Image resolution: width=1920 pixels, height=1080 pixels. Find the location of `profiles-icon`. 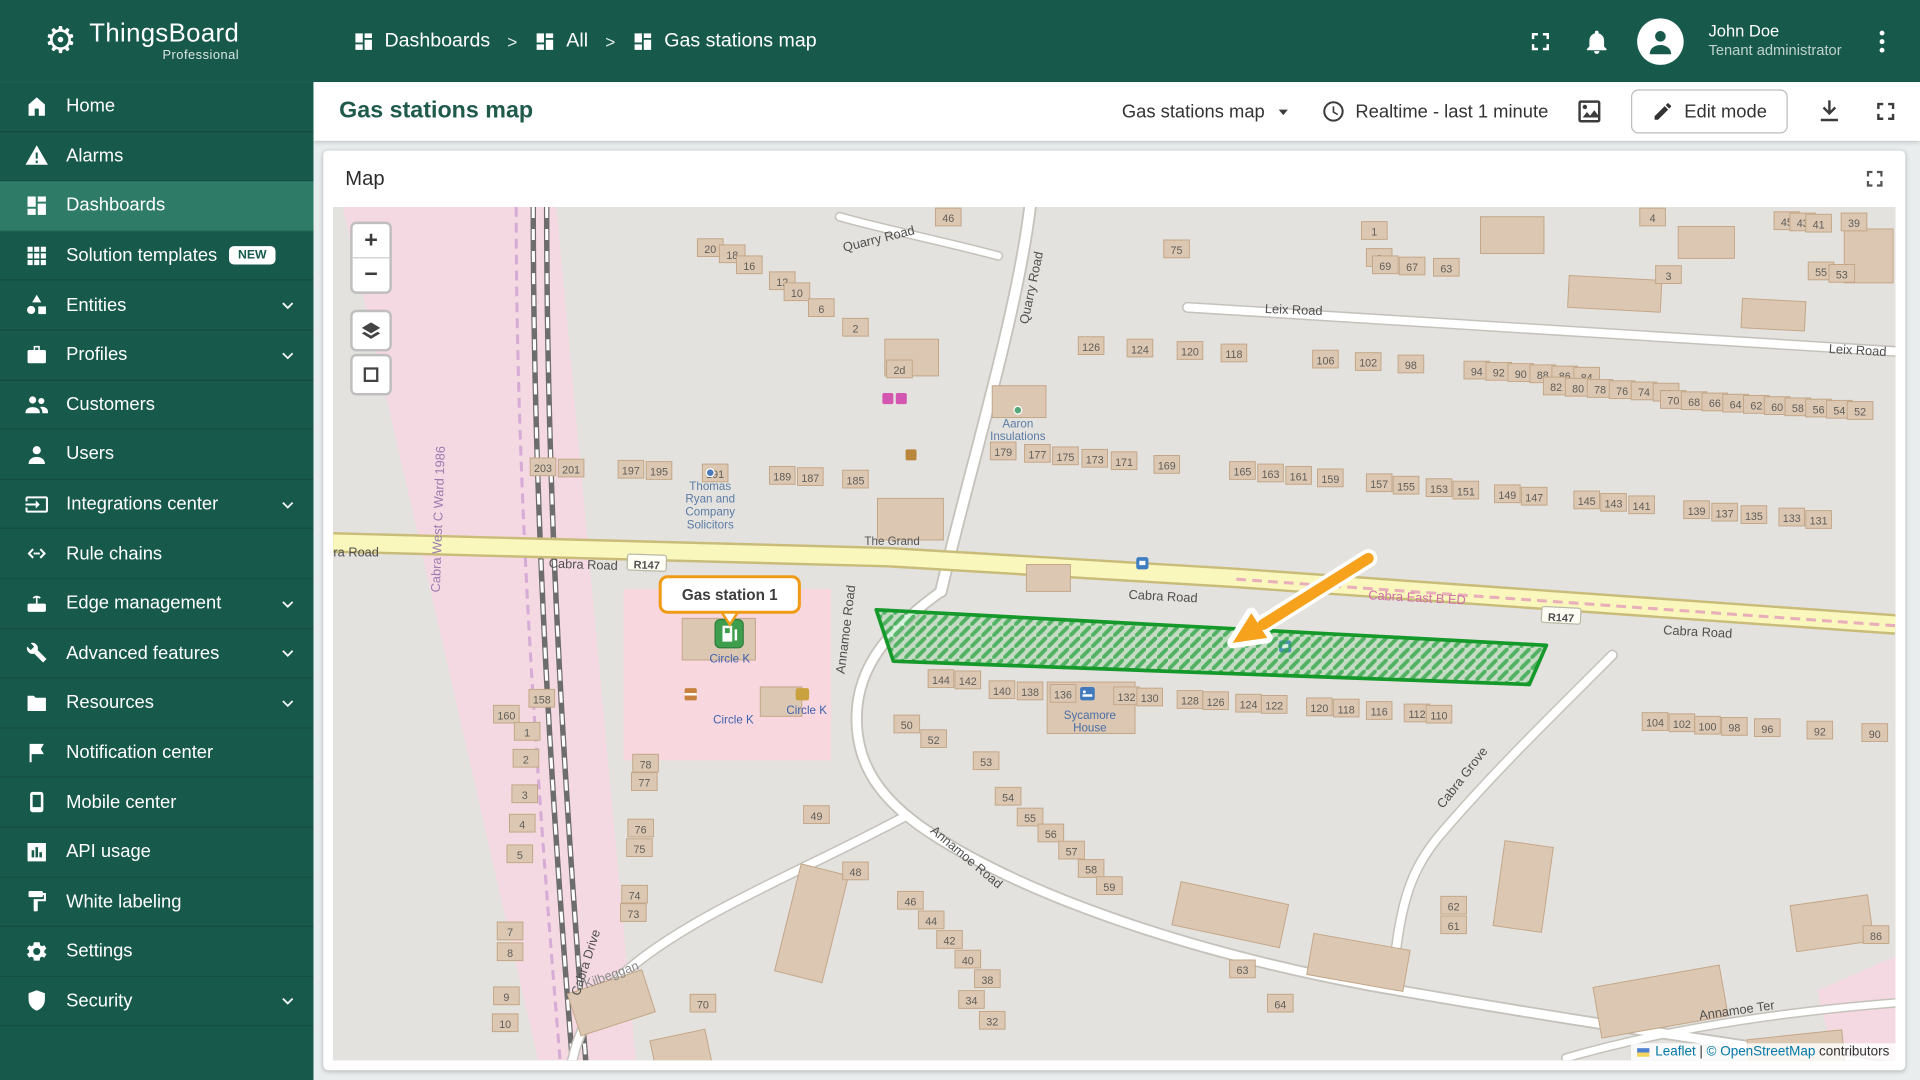

profiles-icon is located at coordinates (36, 355).